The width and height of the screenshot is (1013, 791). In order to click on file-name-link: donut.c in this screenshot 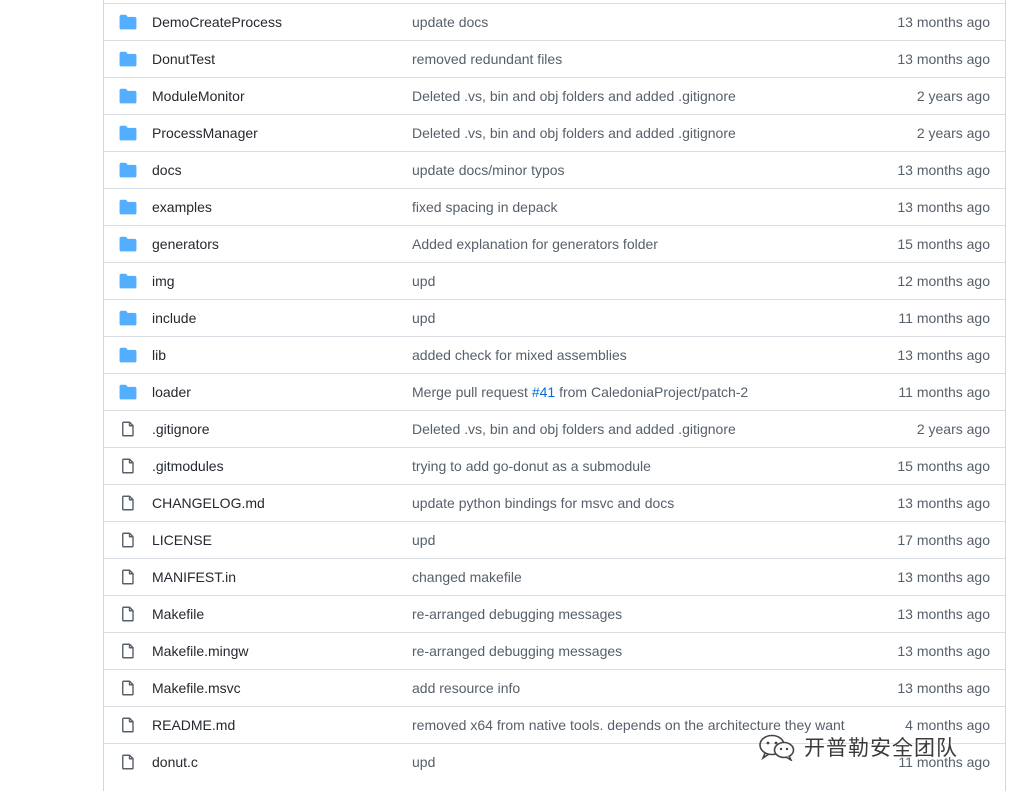, I will do `click(175, 762)`.